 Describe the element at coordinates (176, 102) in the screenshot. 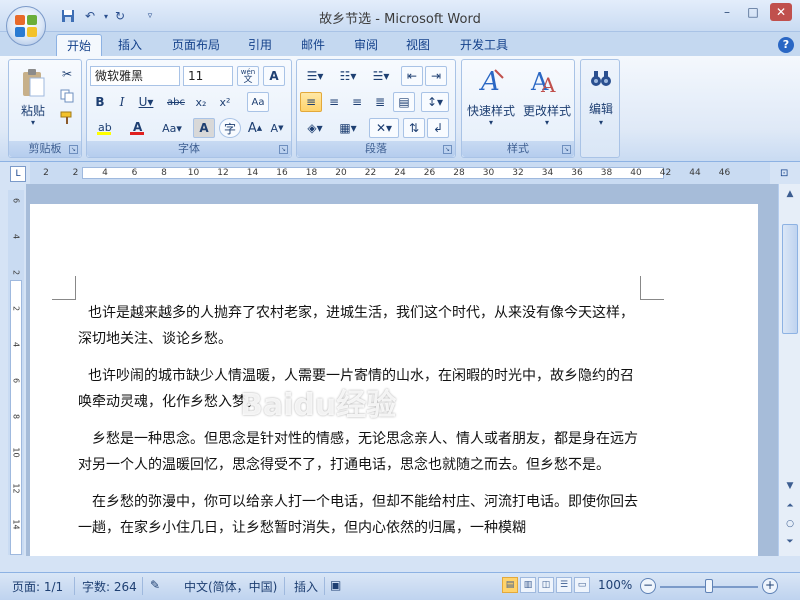

I see `strikethrough-button: abc` at that location.